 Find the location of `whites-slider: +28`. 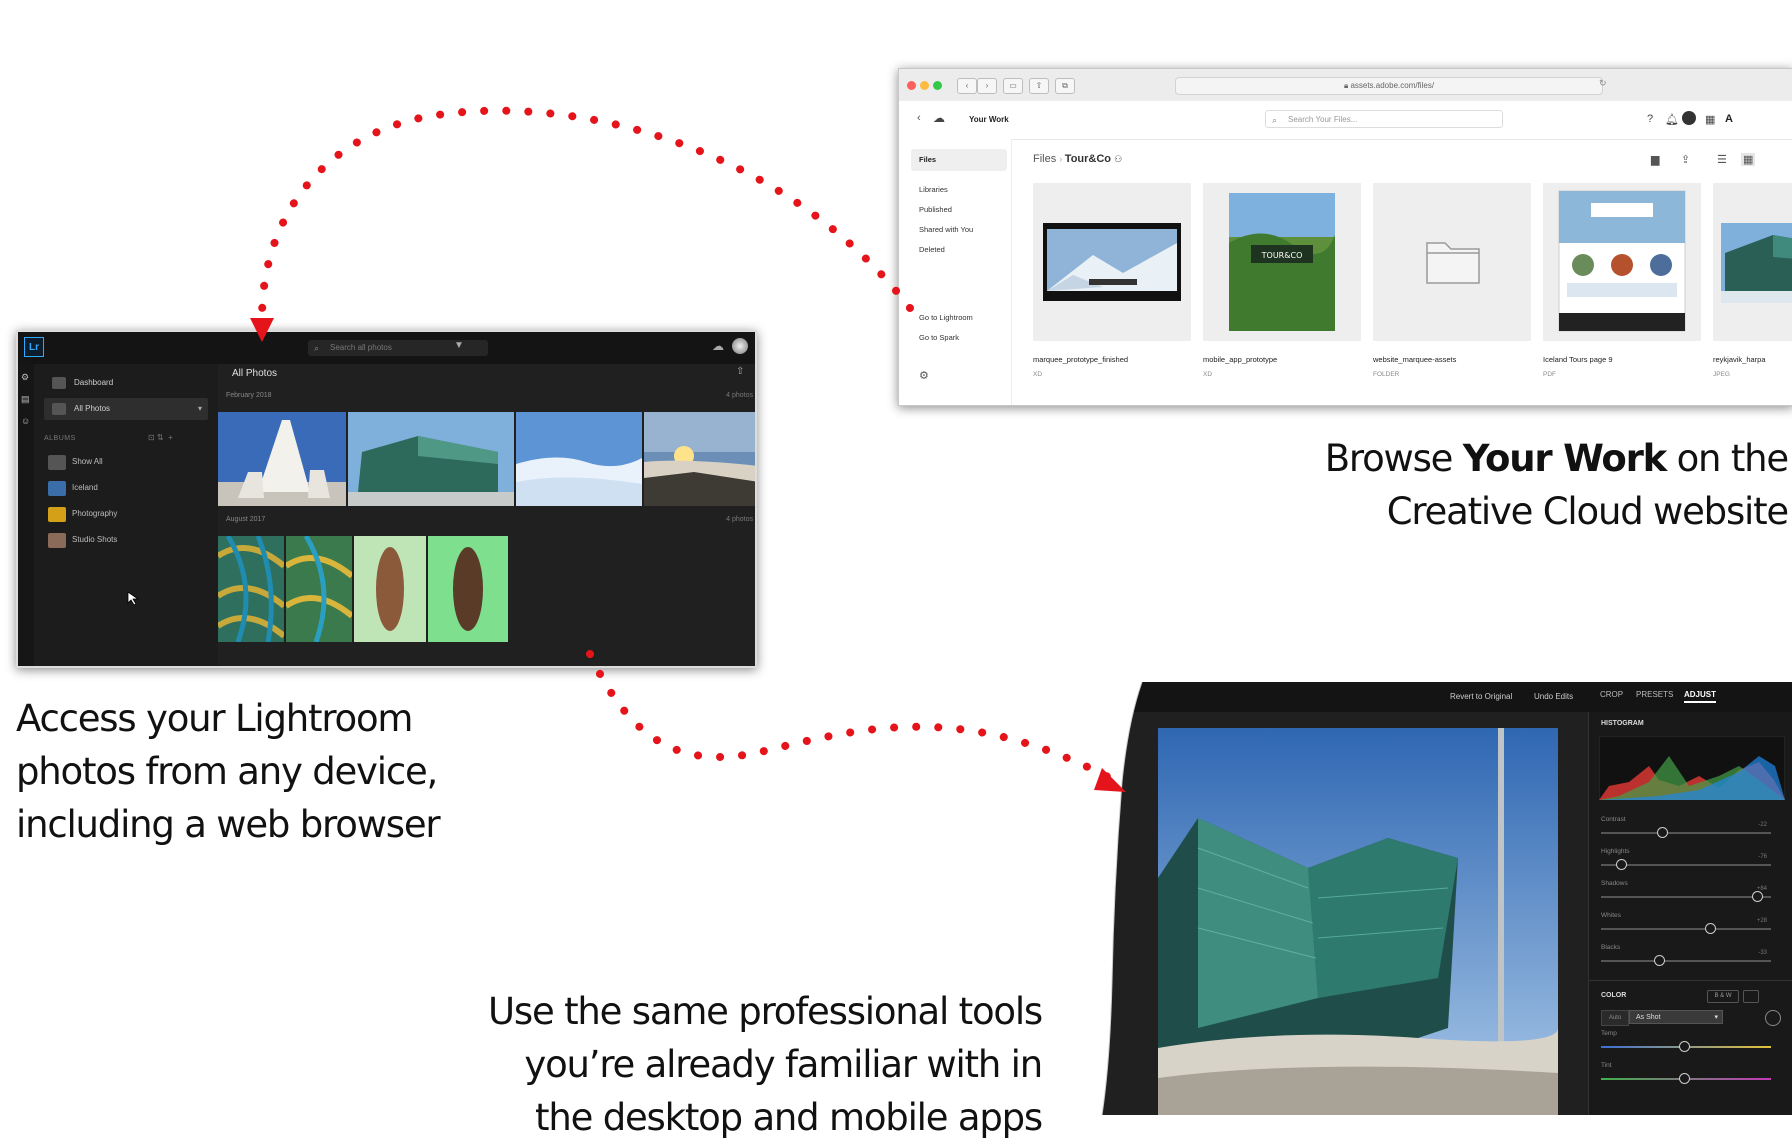

whites-slider: +28 is located at coordinates (1686, 926).